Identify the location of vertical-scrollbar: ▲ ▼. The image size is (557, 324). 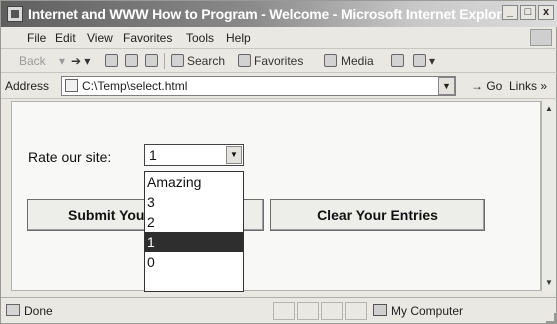
(548, 196).